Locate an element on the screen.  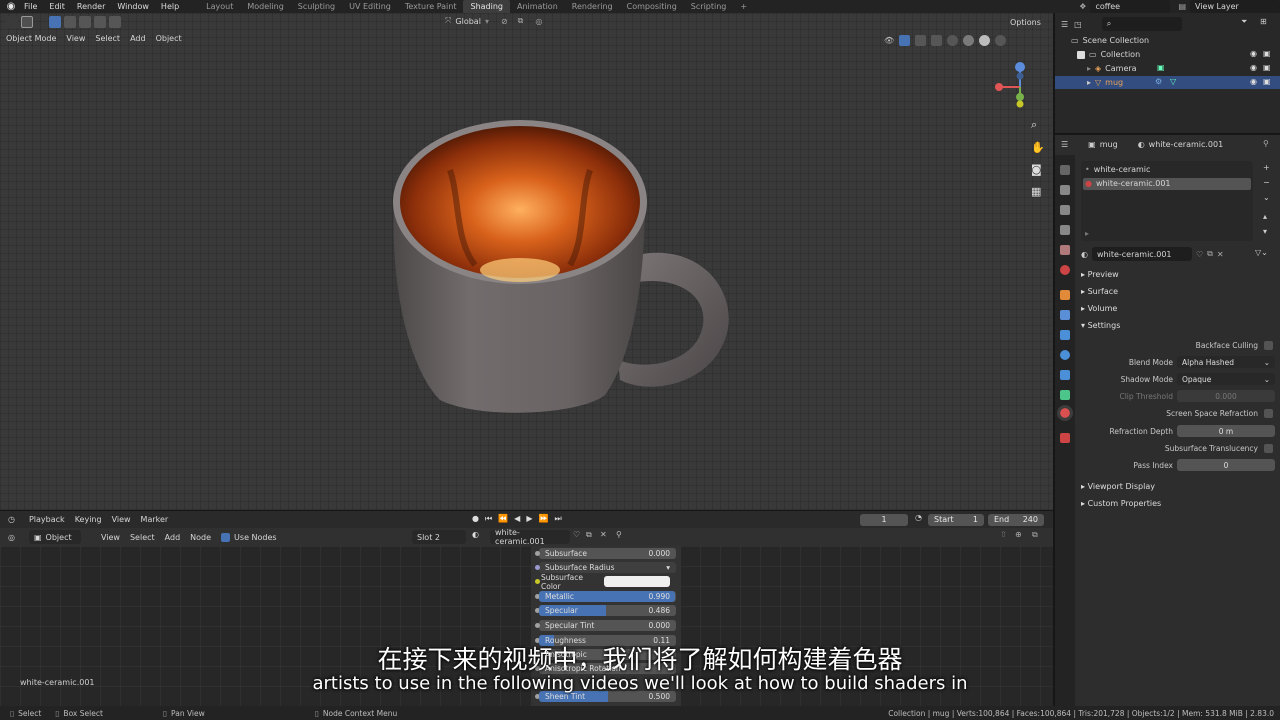
constraints-tab-icon is located at coordinates (1065, 375).